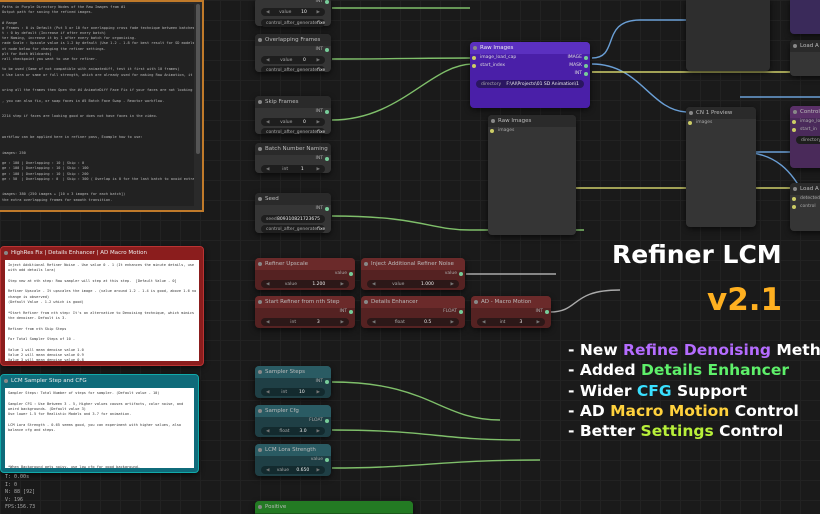 The width and height of the screenshot is (820, 514). Describe the element at coordinates (293, 470) in the screenshot. I see `lcm-lora-widget: ◀ value 0.650 ▶` at that location.